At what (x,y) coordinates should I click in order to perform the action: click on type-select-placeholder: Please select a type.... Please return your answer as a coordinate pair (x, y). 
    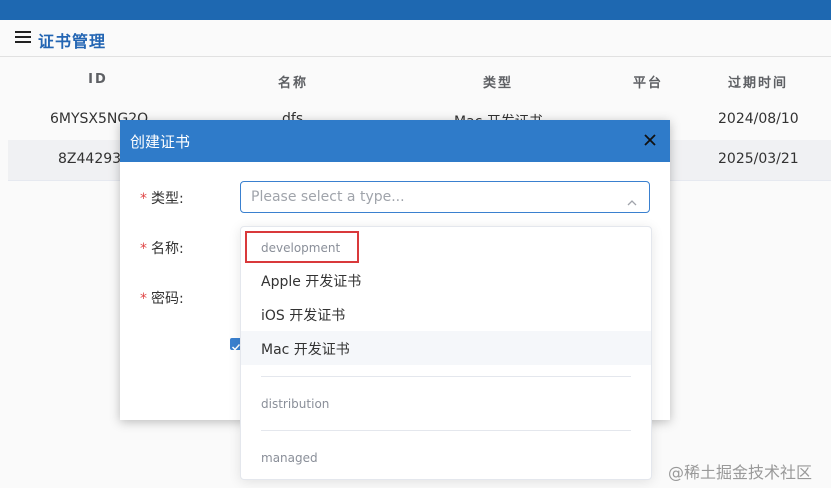
    Looking at the image, I should click on (328, 197).